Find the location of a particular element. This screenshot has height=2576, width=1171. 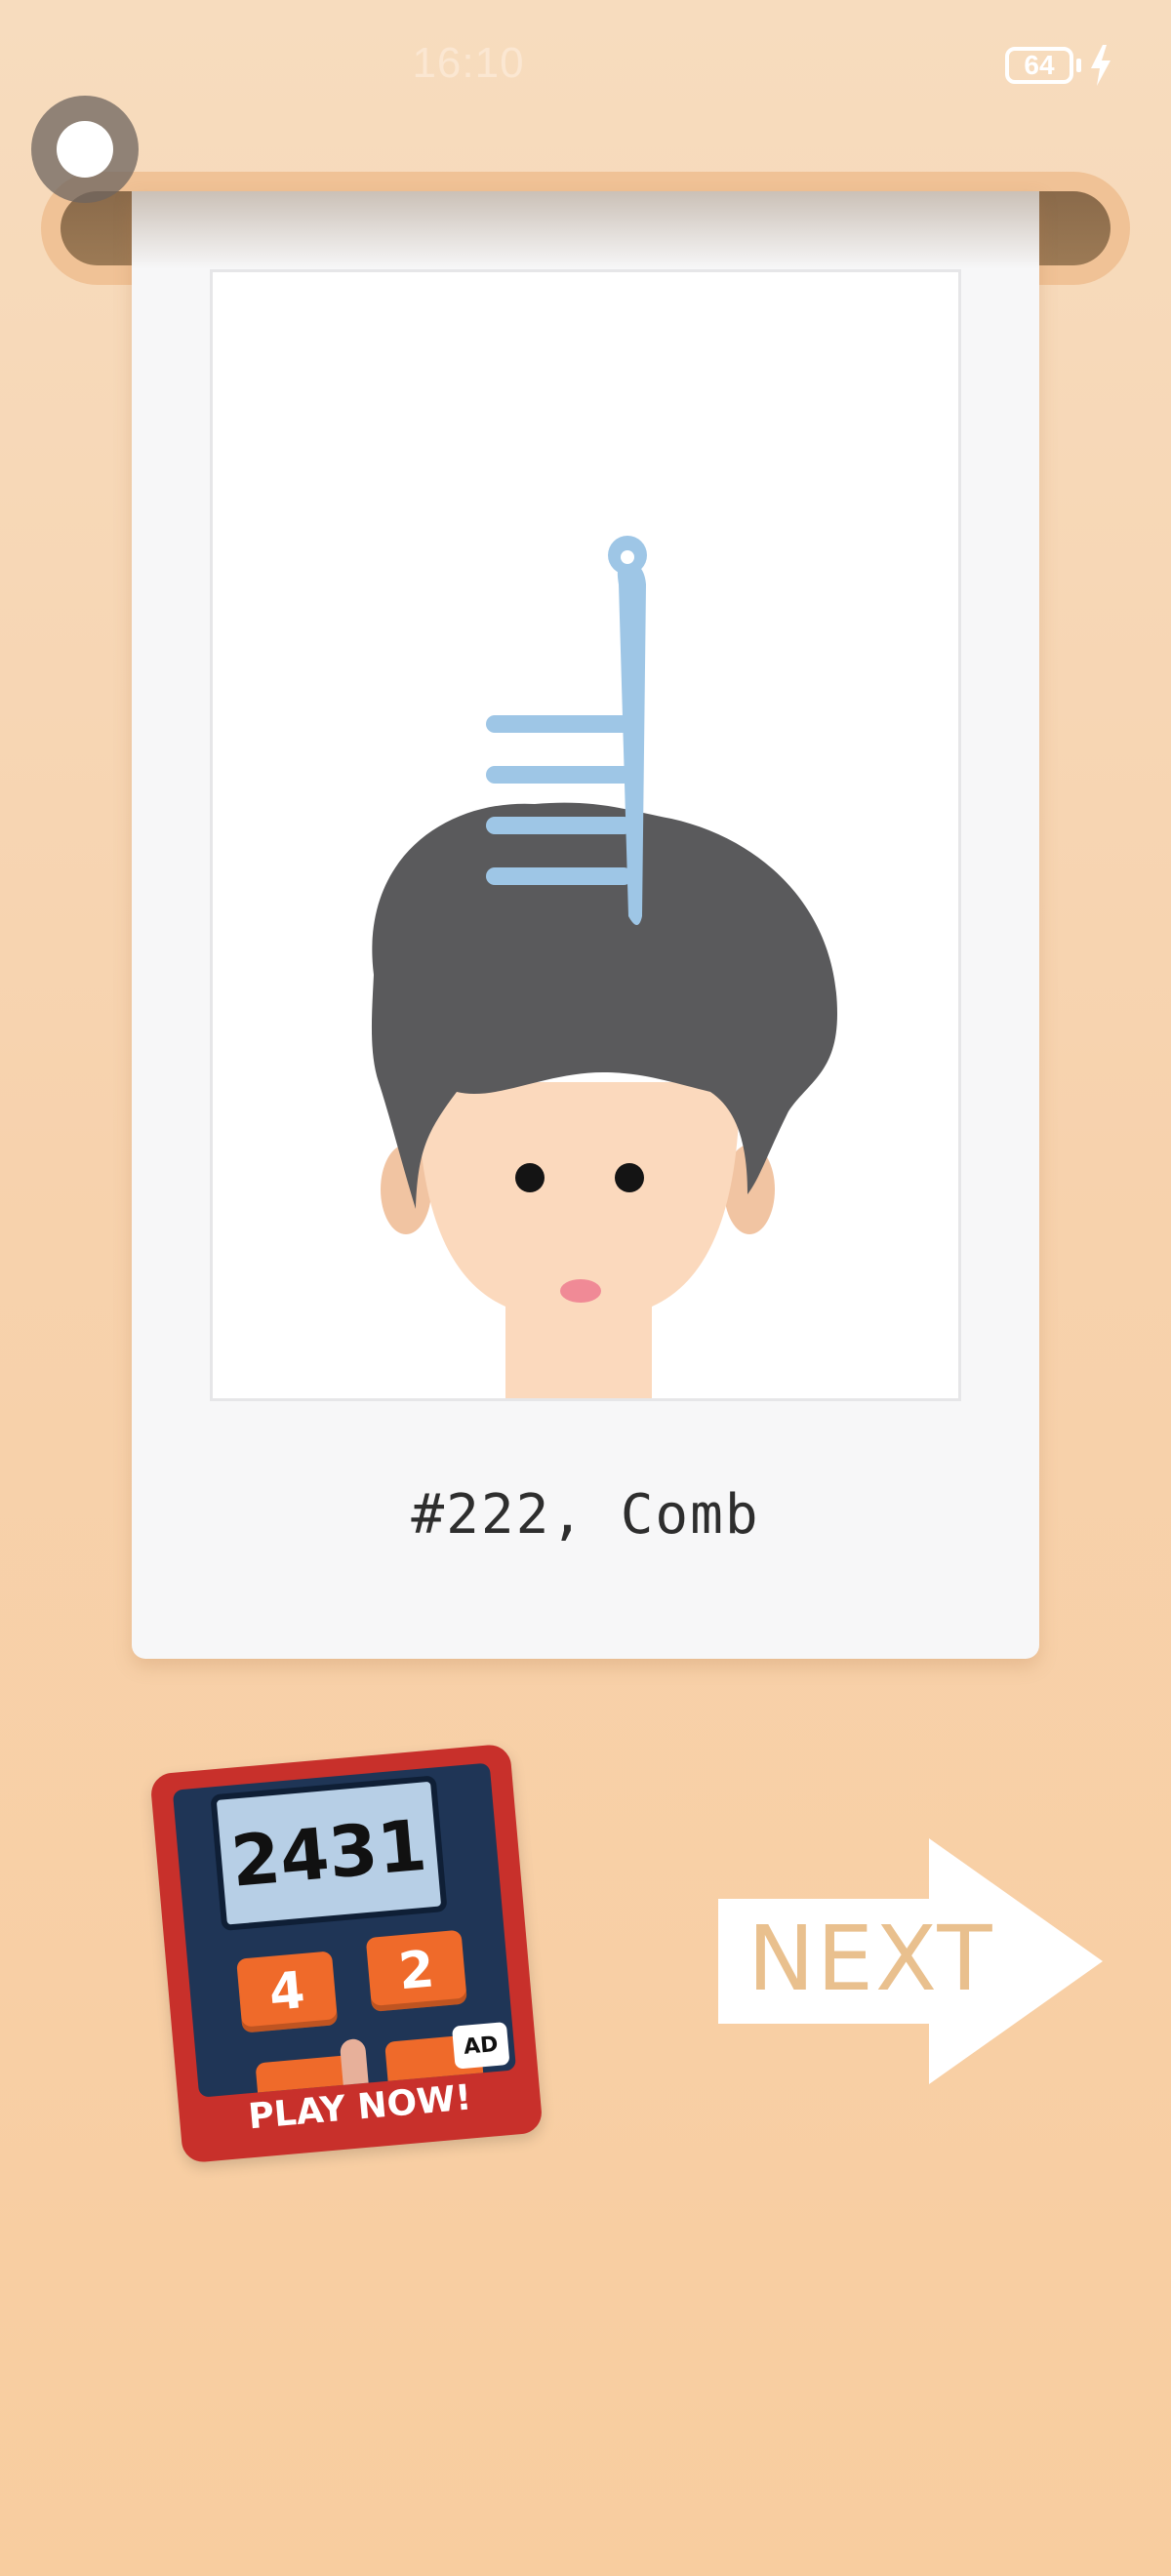

left-eye is located at coordinates (530, 1177).